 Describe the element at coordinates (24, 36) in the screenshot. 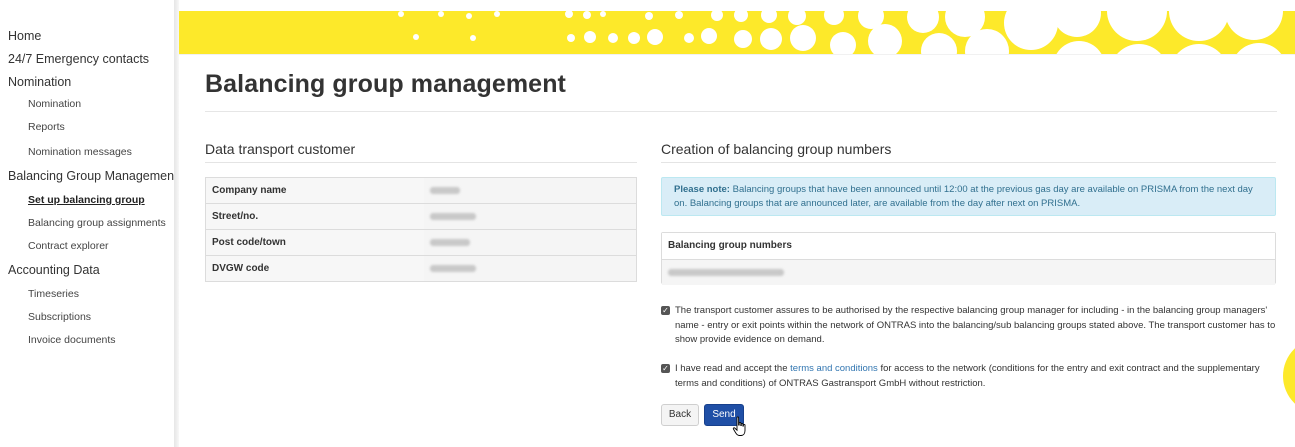

I see `sidebar-item-home: Home` at that location.